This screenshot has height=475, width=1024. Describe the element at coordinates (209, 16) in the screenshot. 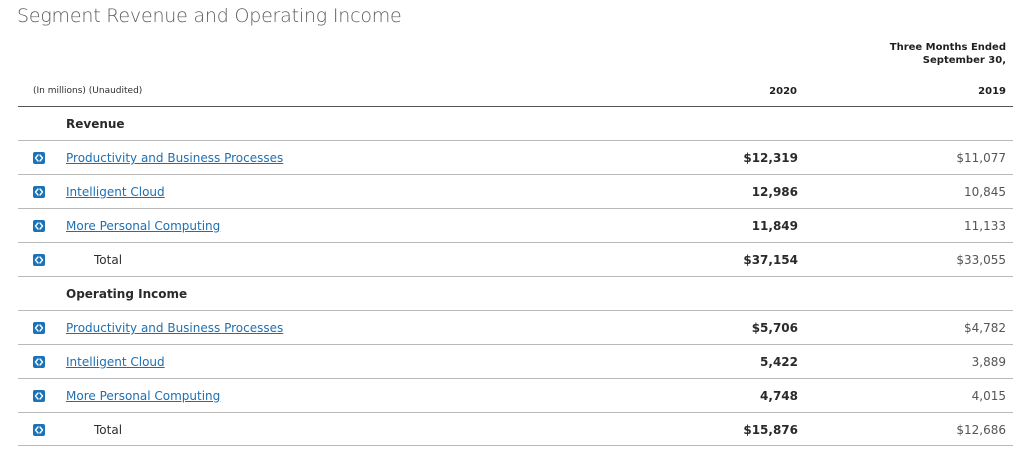

I see `page-title: Segment Revenue and Operating Income` at that location.